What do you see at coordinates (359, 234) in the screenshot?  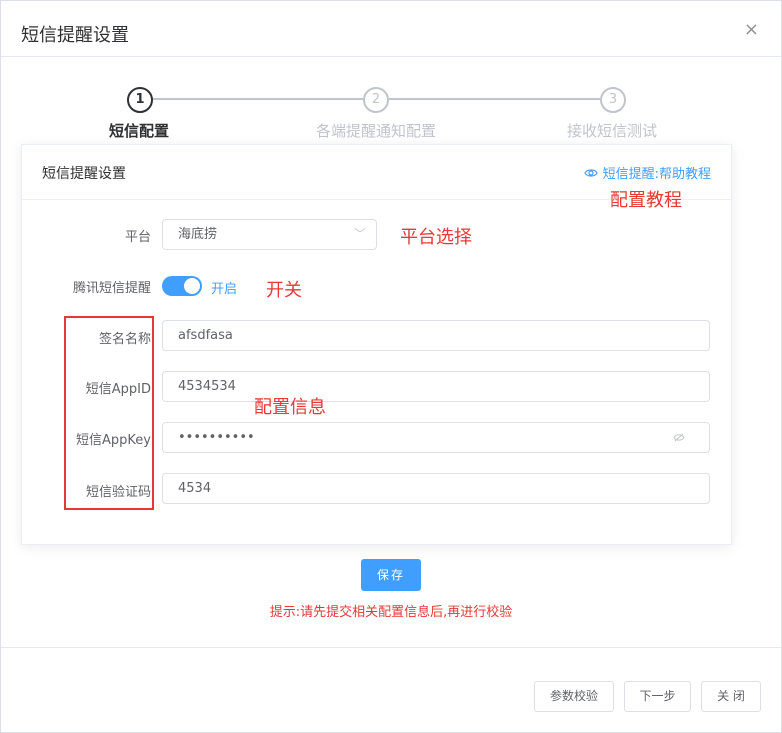 I see `chevron-down-icon: ﹀` at bounding box center [359, 234].